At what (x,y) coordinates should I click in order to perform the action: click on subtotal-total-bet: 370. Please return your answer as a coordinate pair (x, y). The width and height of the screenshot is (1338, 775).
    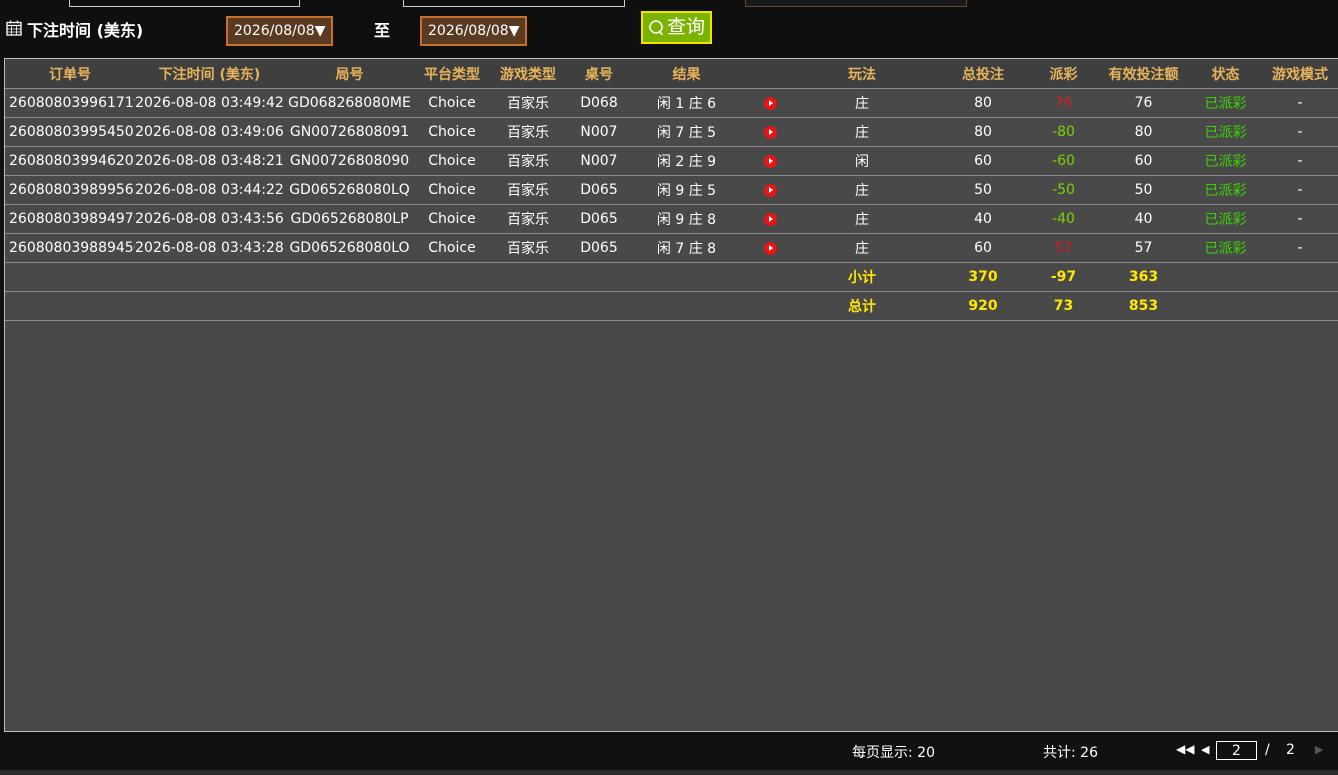
    Looking at the image, I should click on (983, 277).